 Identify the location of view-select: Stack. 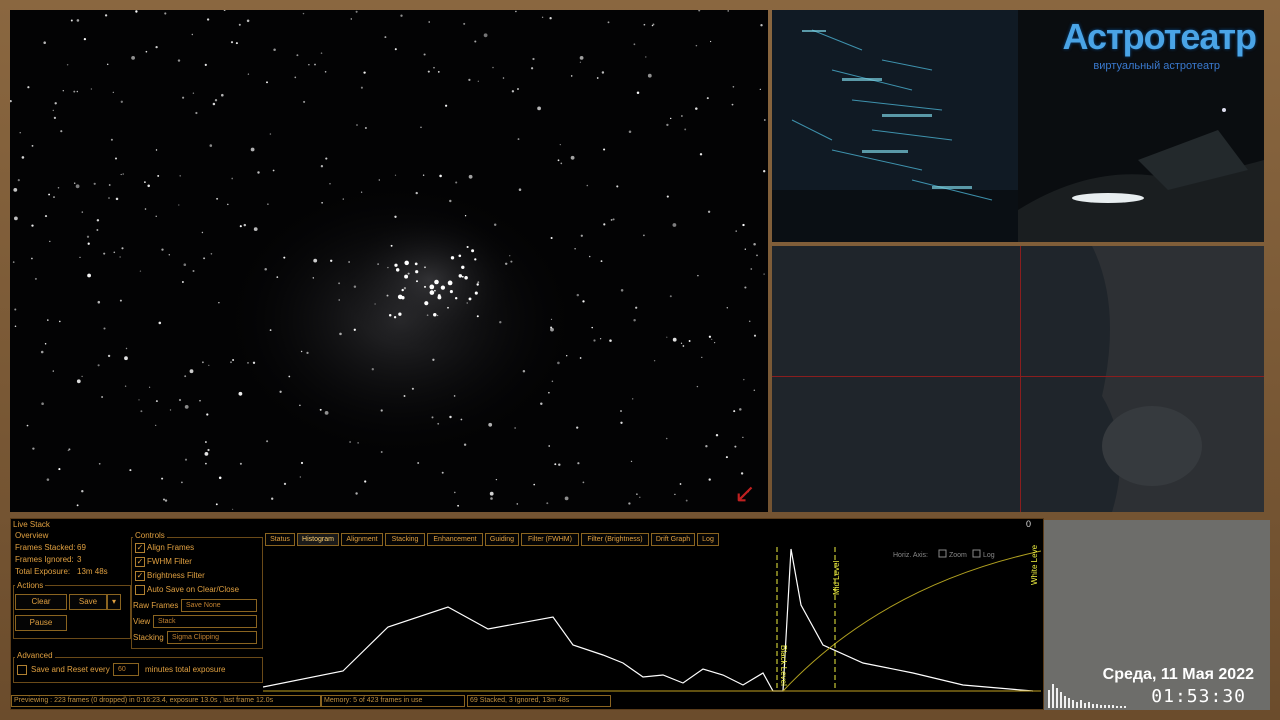
(205, 621).